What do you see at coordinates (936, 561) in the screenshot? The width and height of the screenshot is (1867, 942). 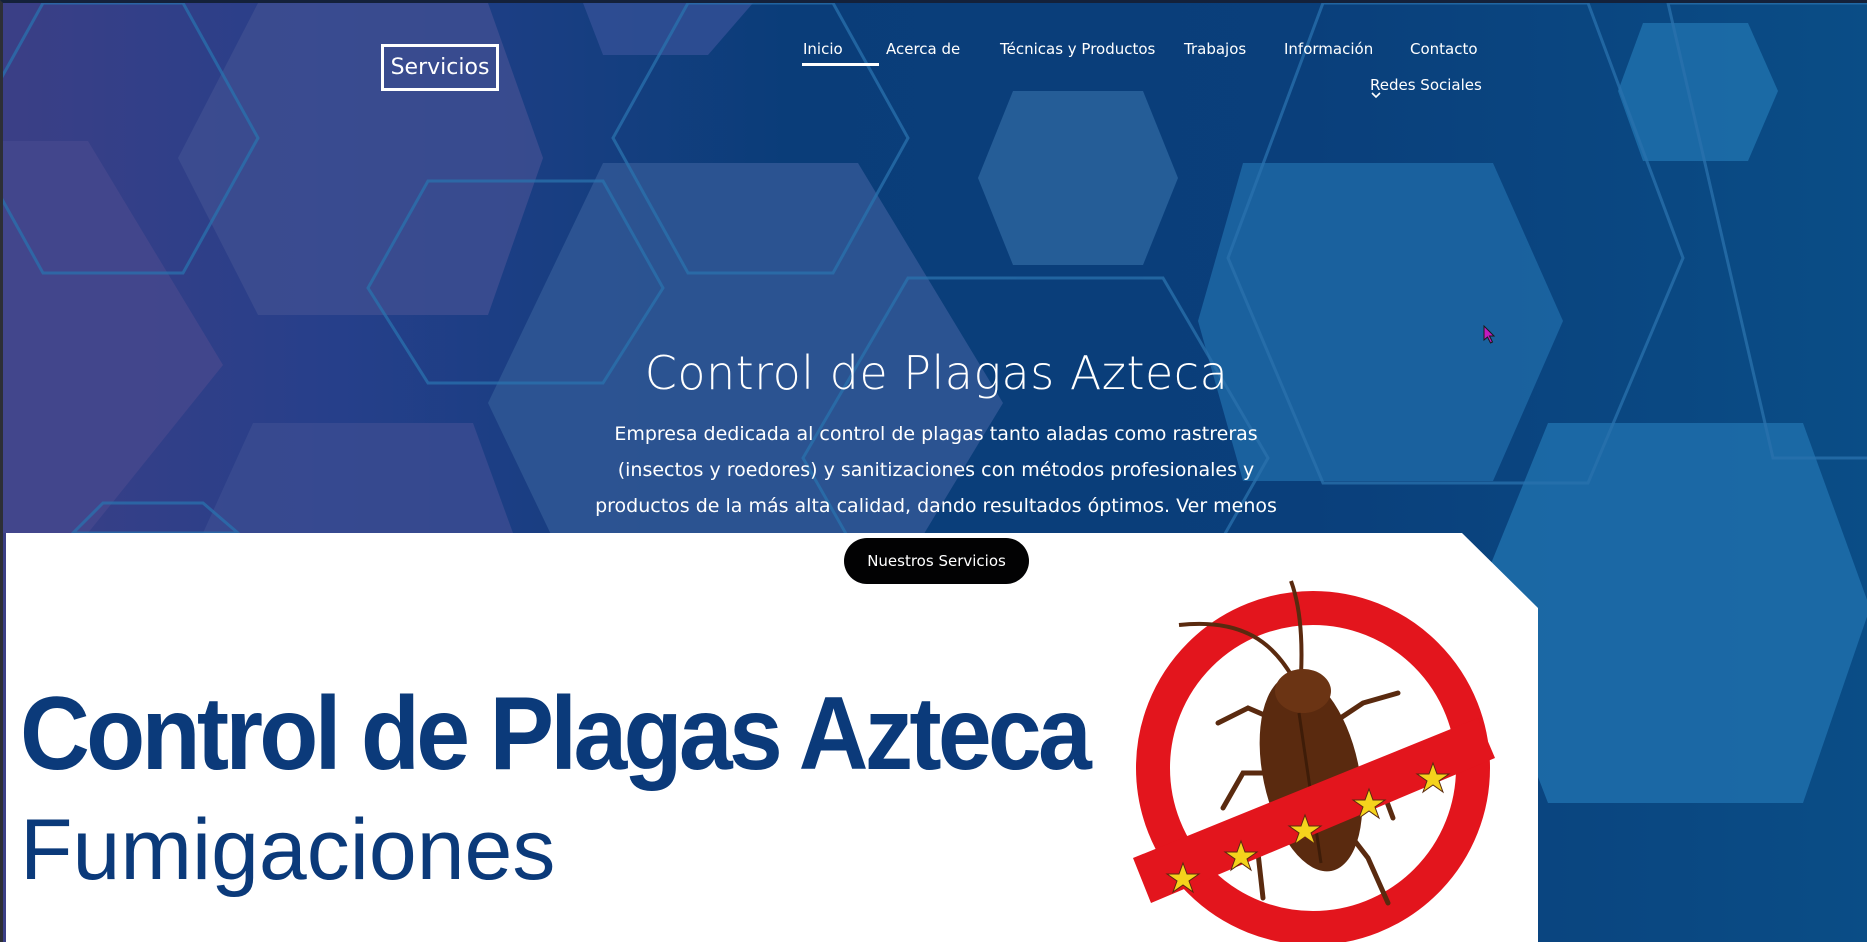 I see `nuestros-servicios-button: Nuestros Servicios` at bounding box center [936, 561].